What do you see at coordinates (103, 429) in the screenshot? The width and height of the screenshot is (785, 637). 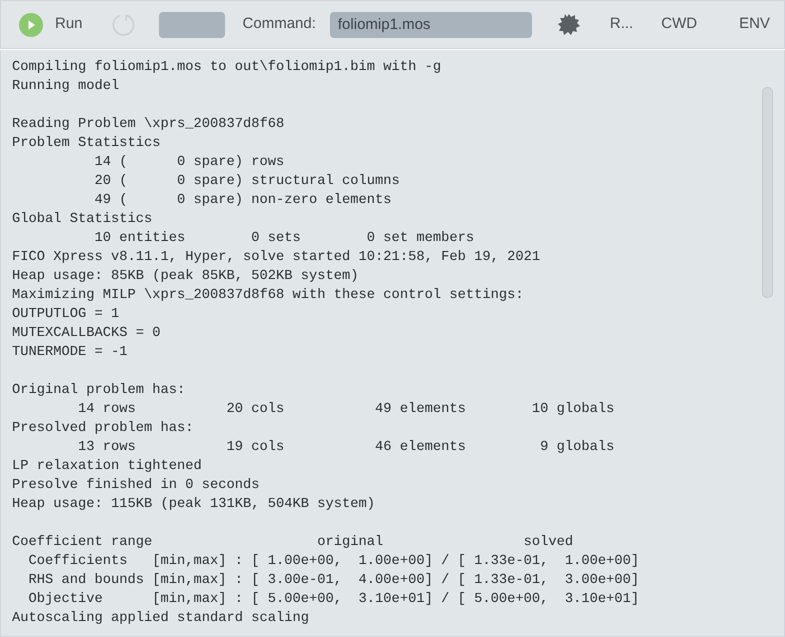 I see `output-line: Presolved problem has:` at bounding box center [103, 429].